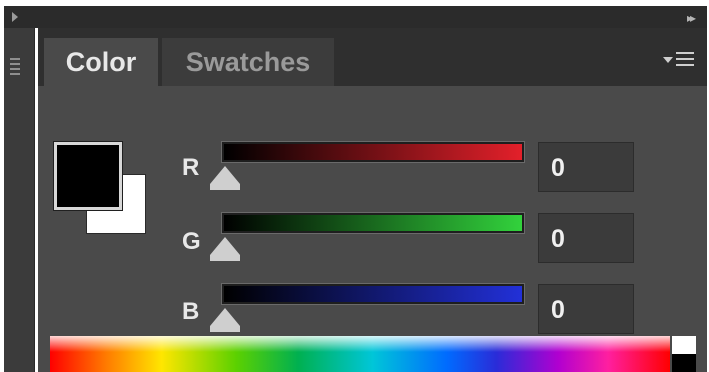  I want to click on blue-slider-ramp, so click(373, 294).